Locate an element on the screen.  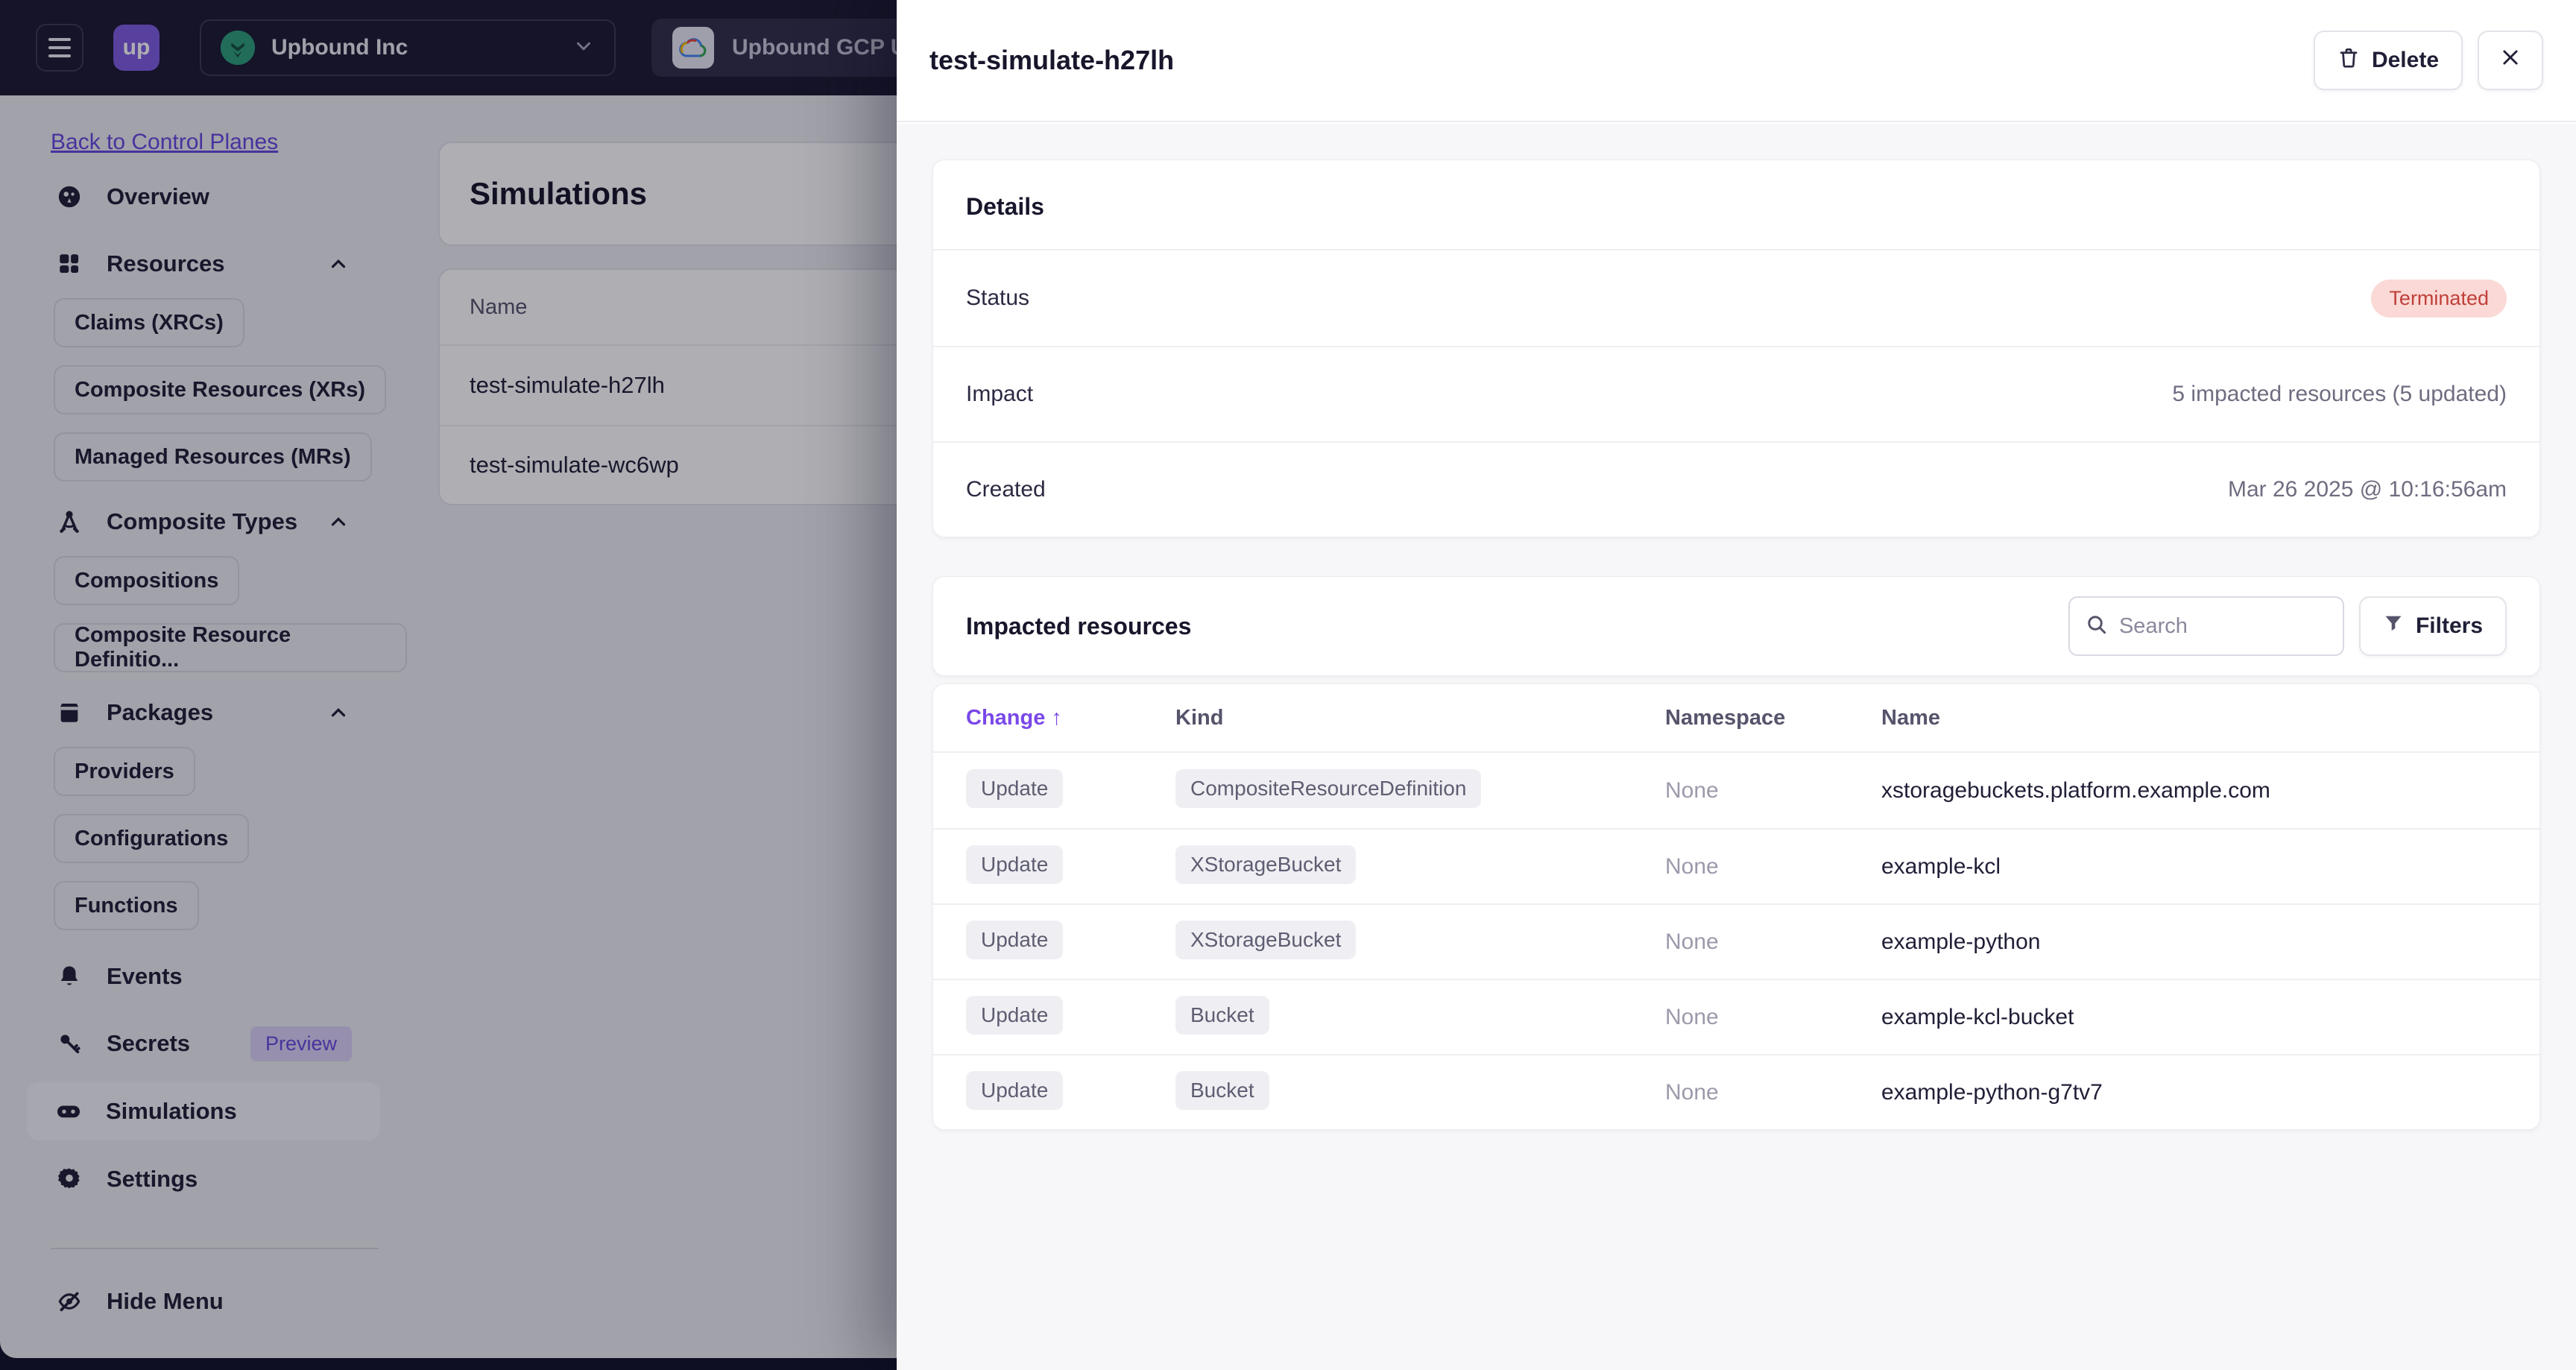
name-cell: example-kcl-bucket is located at coordinates (1978, 1016).